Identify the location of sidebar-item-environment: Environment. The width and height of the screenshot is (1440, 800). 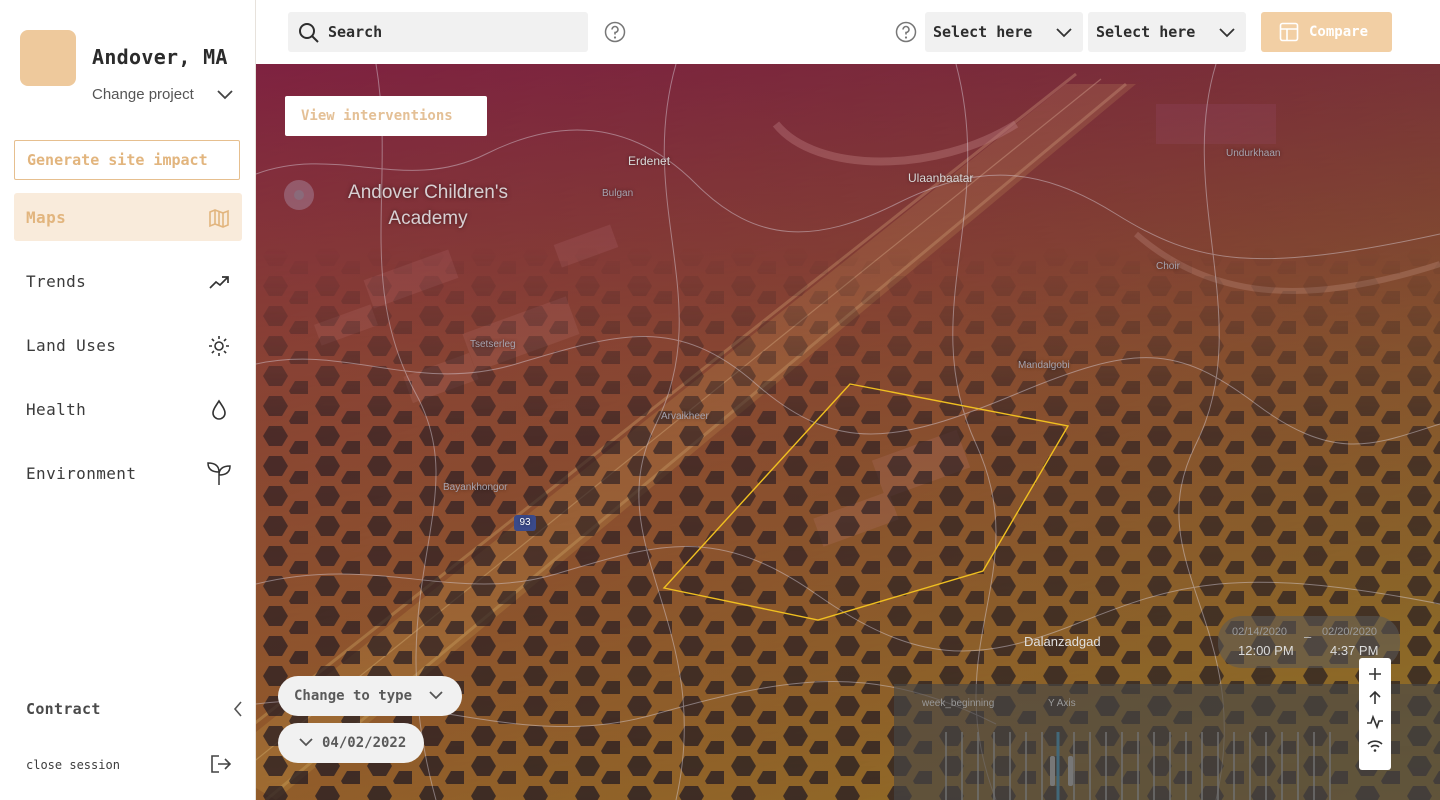
(128, 473).